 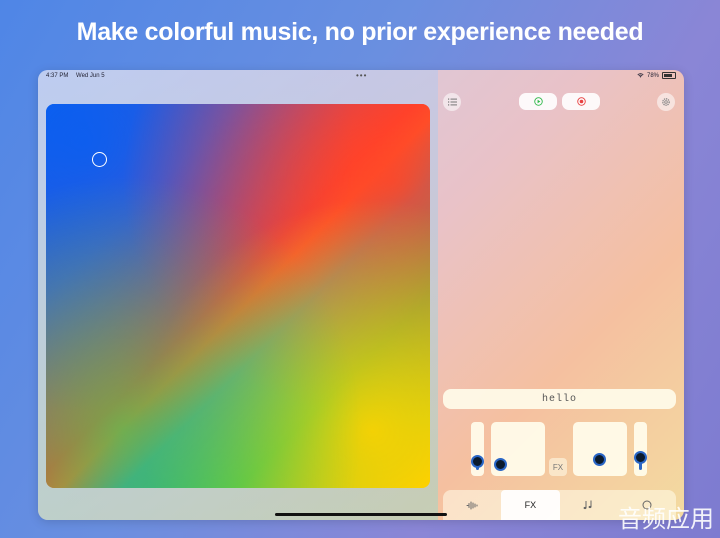 What do you see at coordinates (361, 514) in the screenshot?
I see `home-indicator` at bounding box center [361, 514].